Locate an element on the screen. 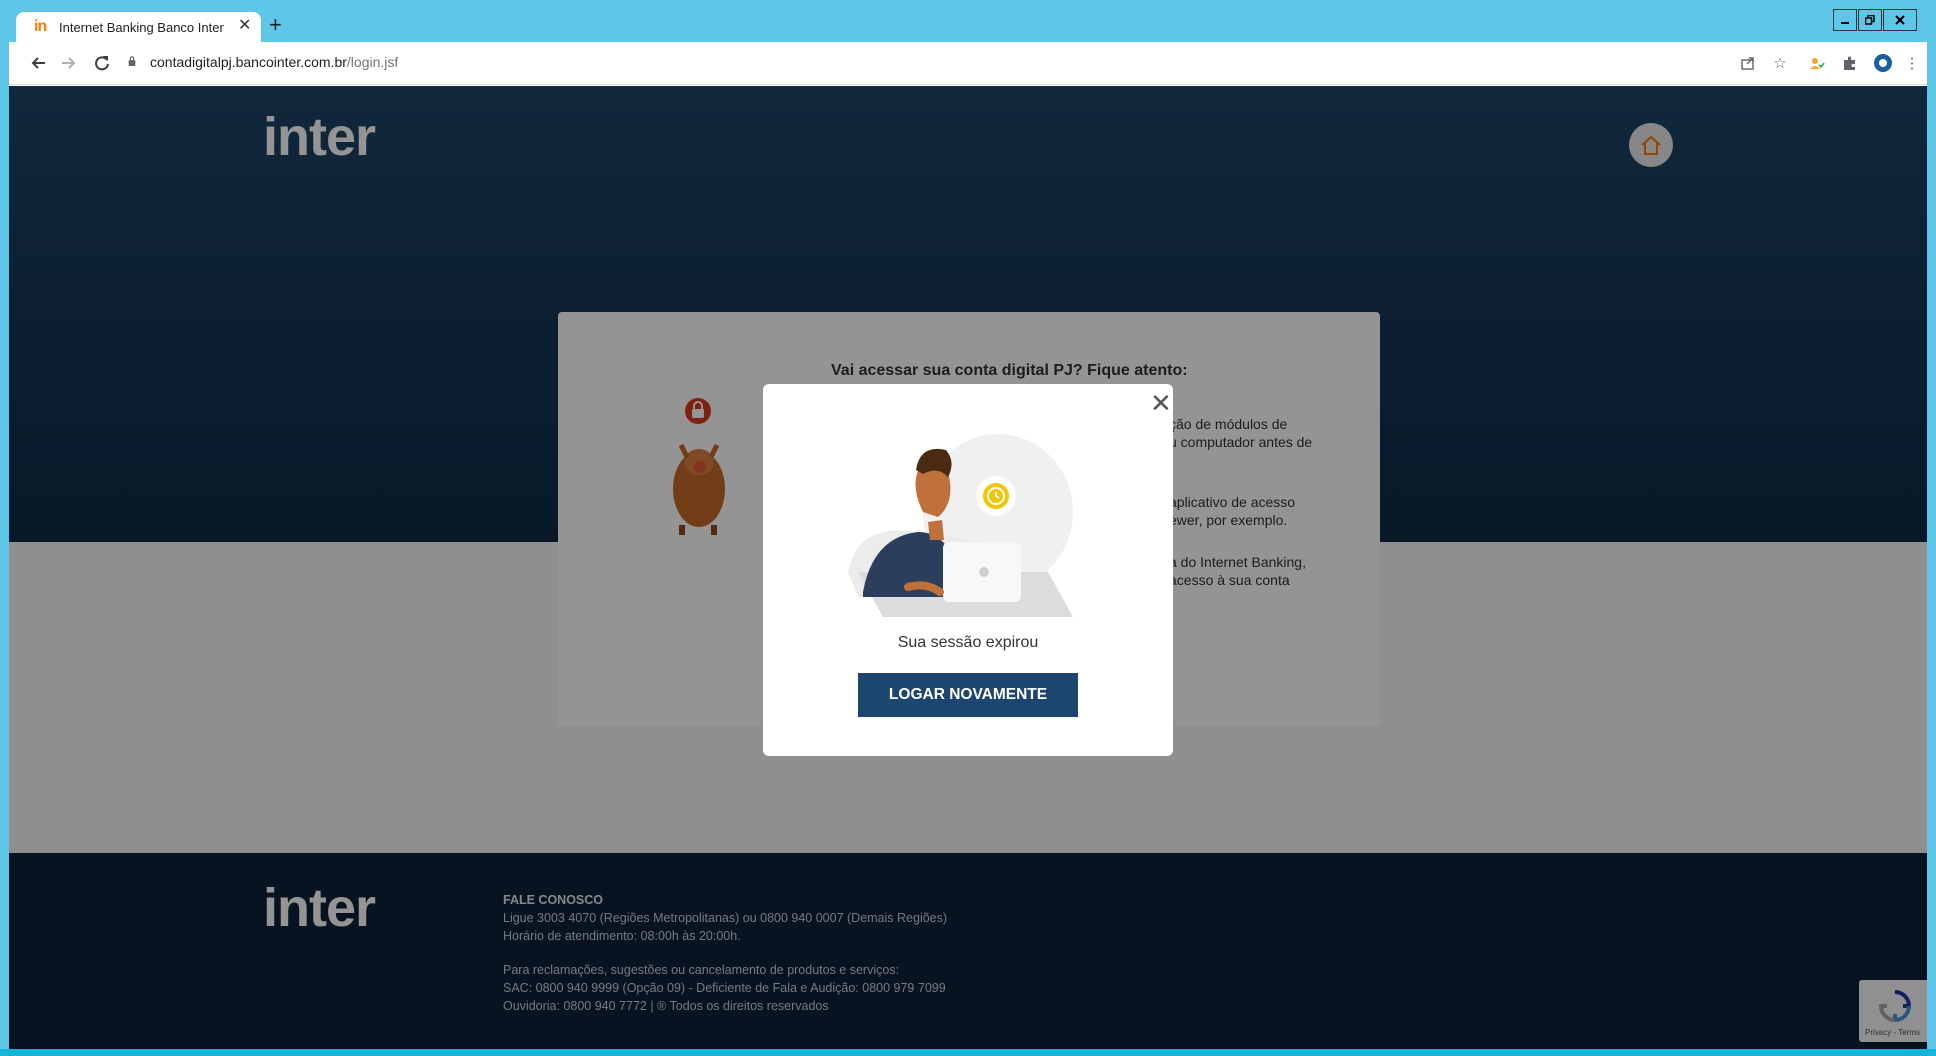 The width and height of the screenshot is (1936, 1056). extension-user-icon is located at coordinates (1817, 63).